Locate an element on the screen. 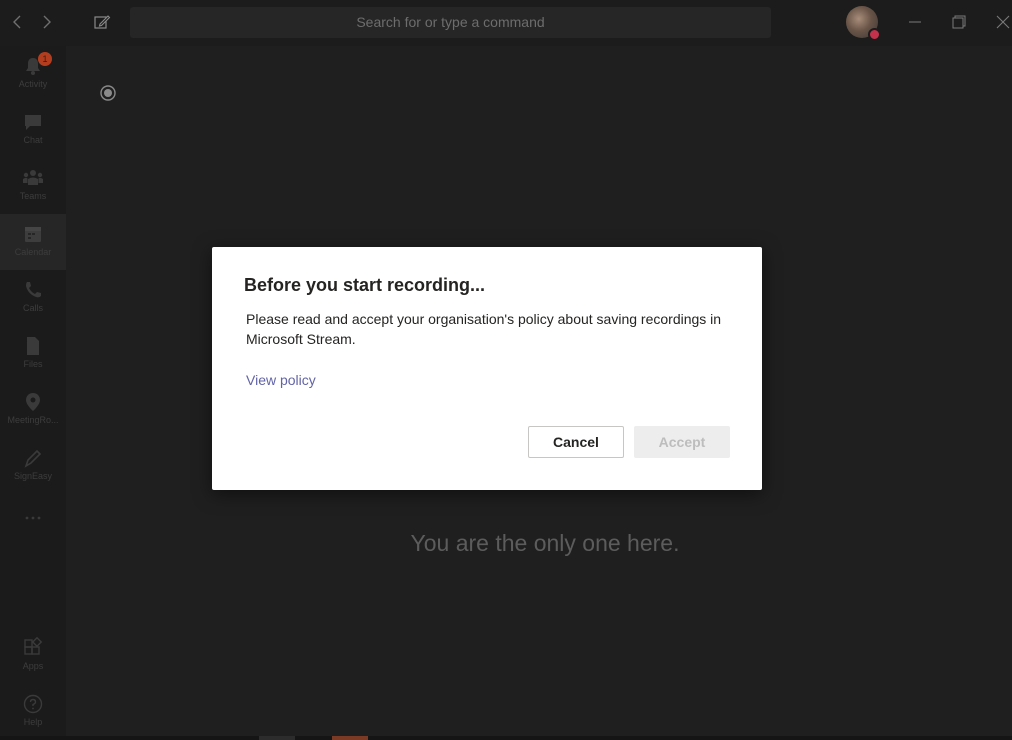 The width and height of the screenshot is (1012, 740). close-icon is located at coordinates (1002, 22).